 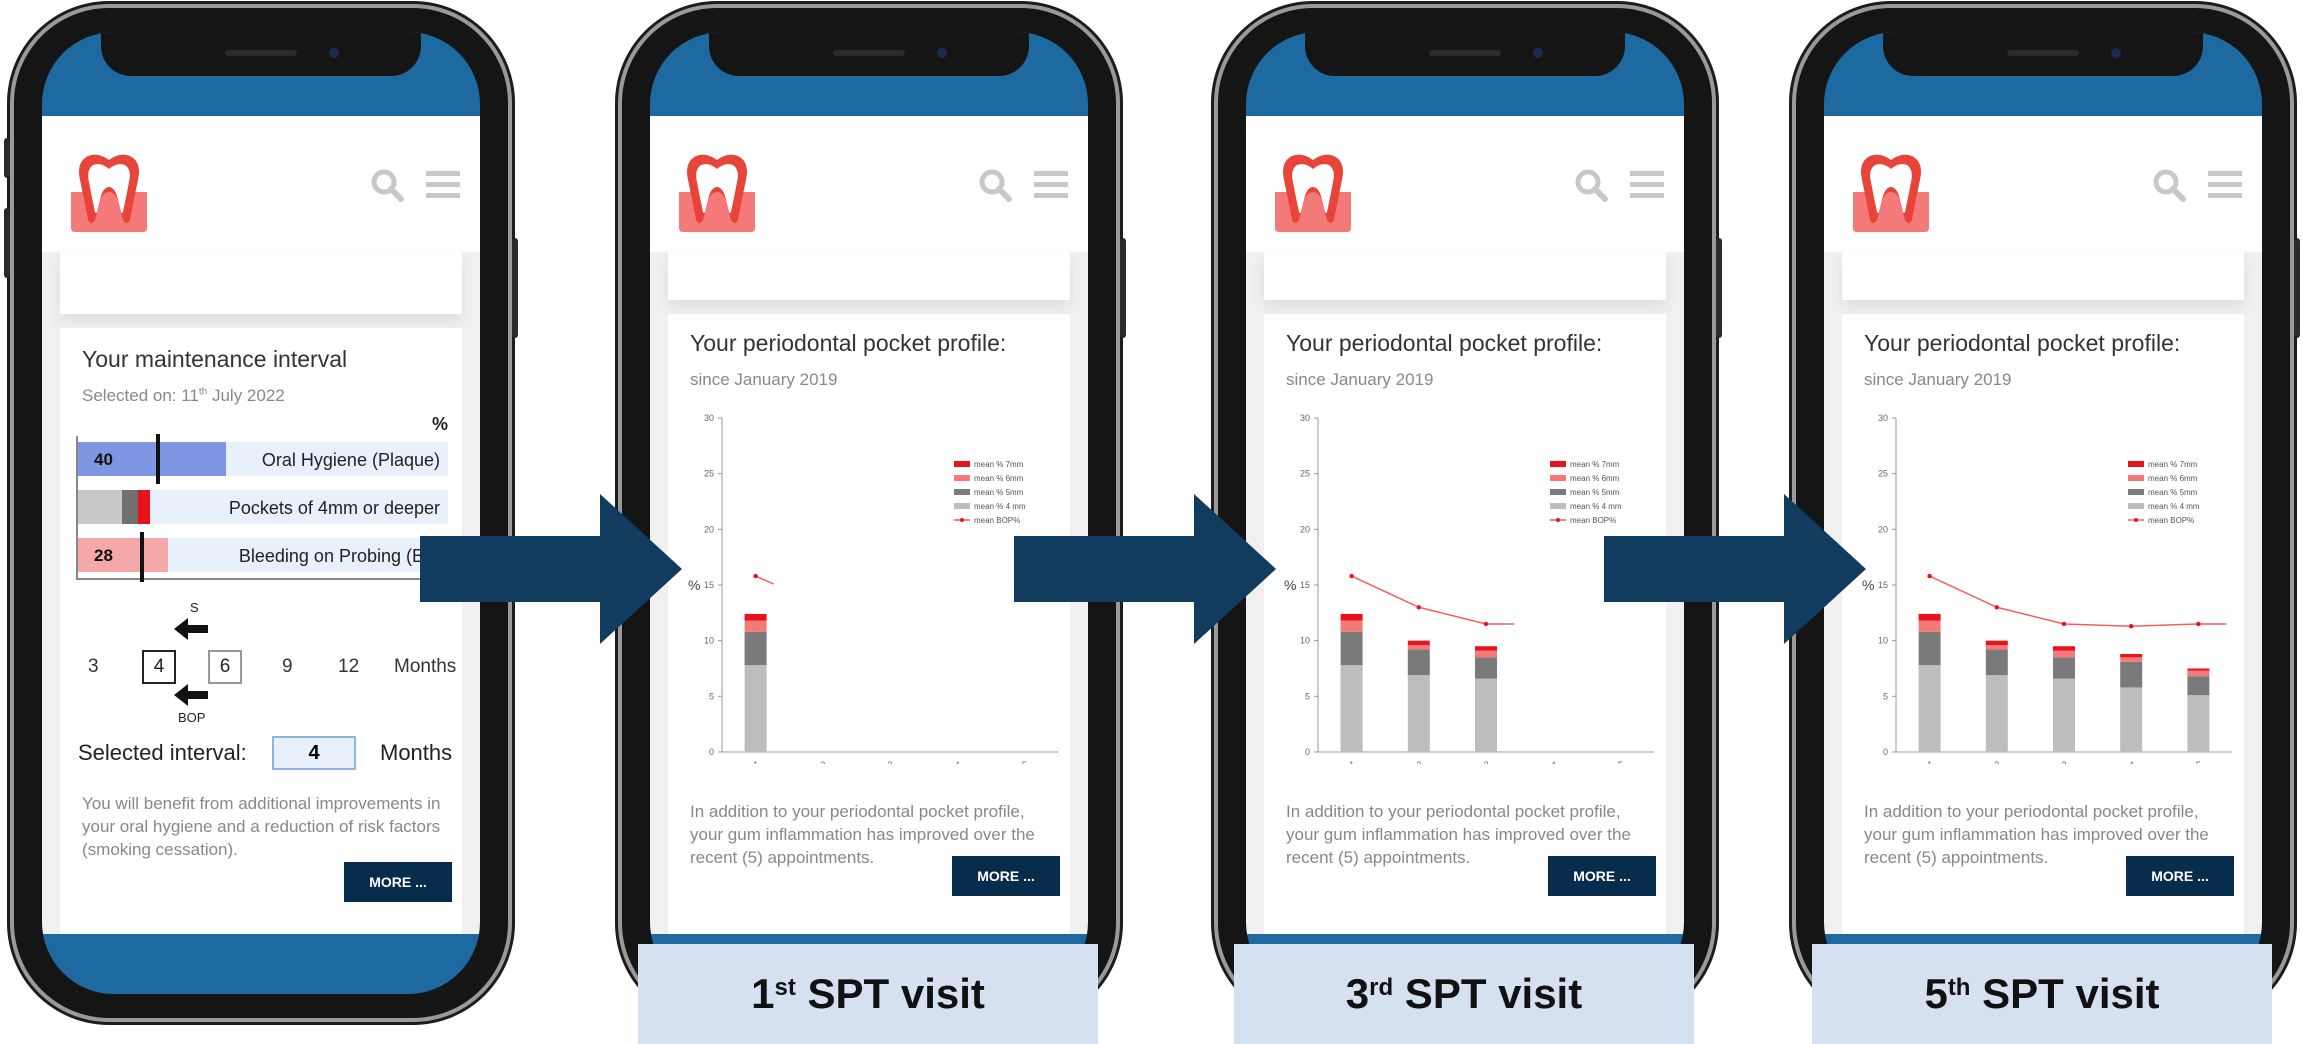 What do you see at coordinates (1305, 585) in the screenshot?
I see `y-tick-label: 15` at bounding box center [1305, 585].